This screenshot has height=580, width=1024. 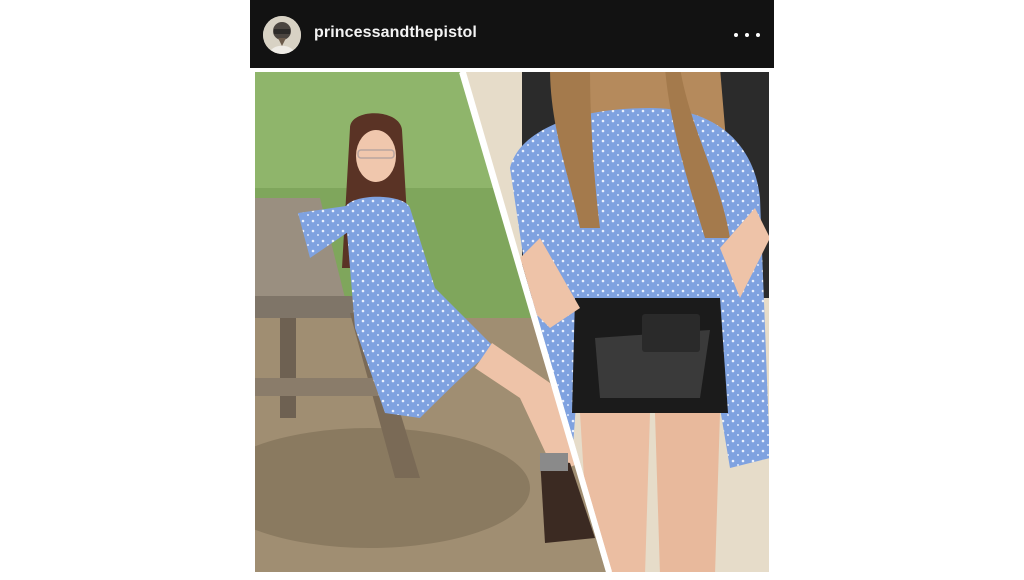 I want to click on profile-avatar, so click(x=282, y=35).